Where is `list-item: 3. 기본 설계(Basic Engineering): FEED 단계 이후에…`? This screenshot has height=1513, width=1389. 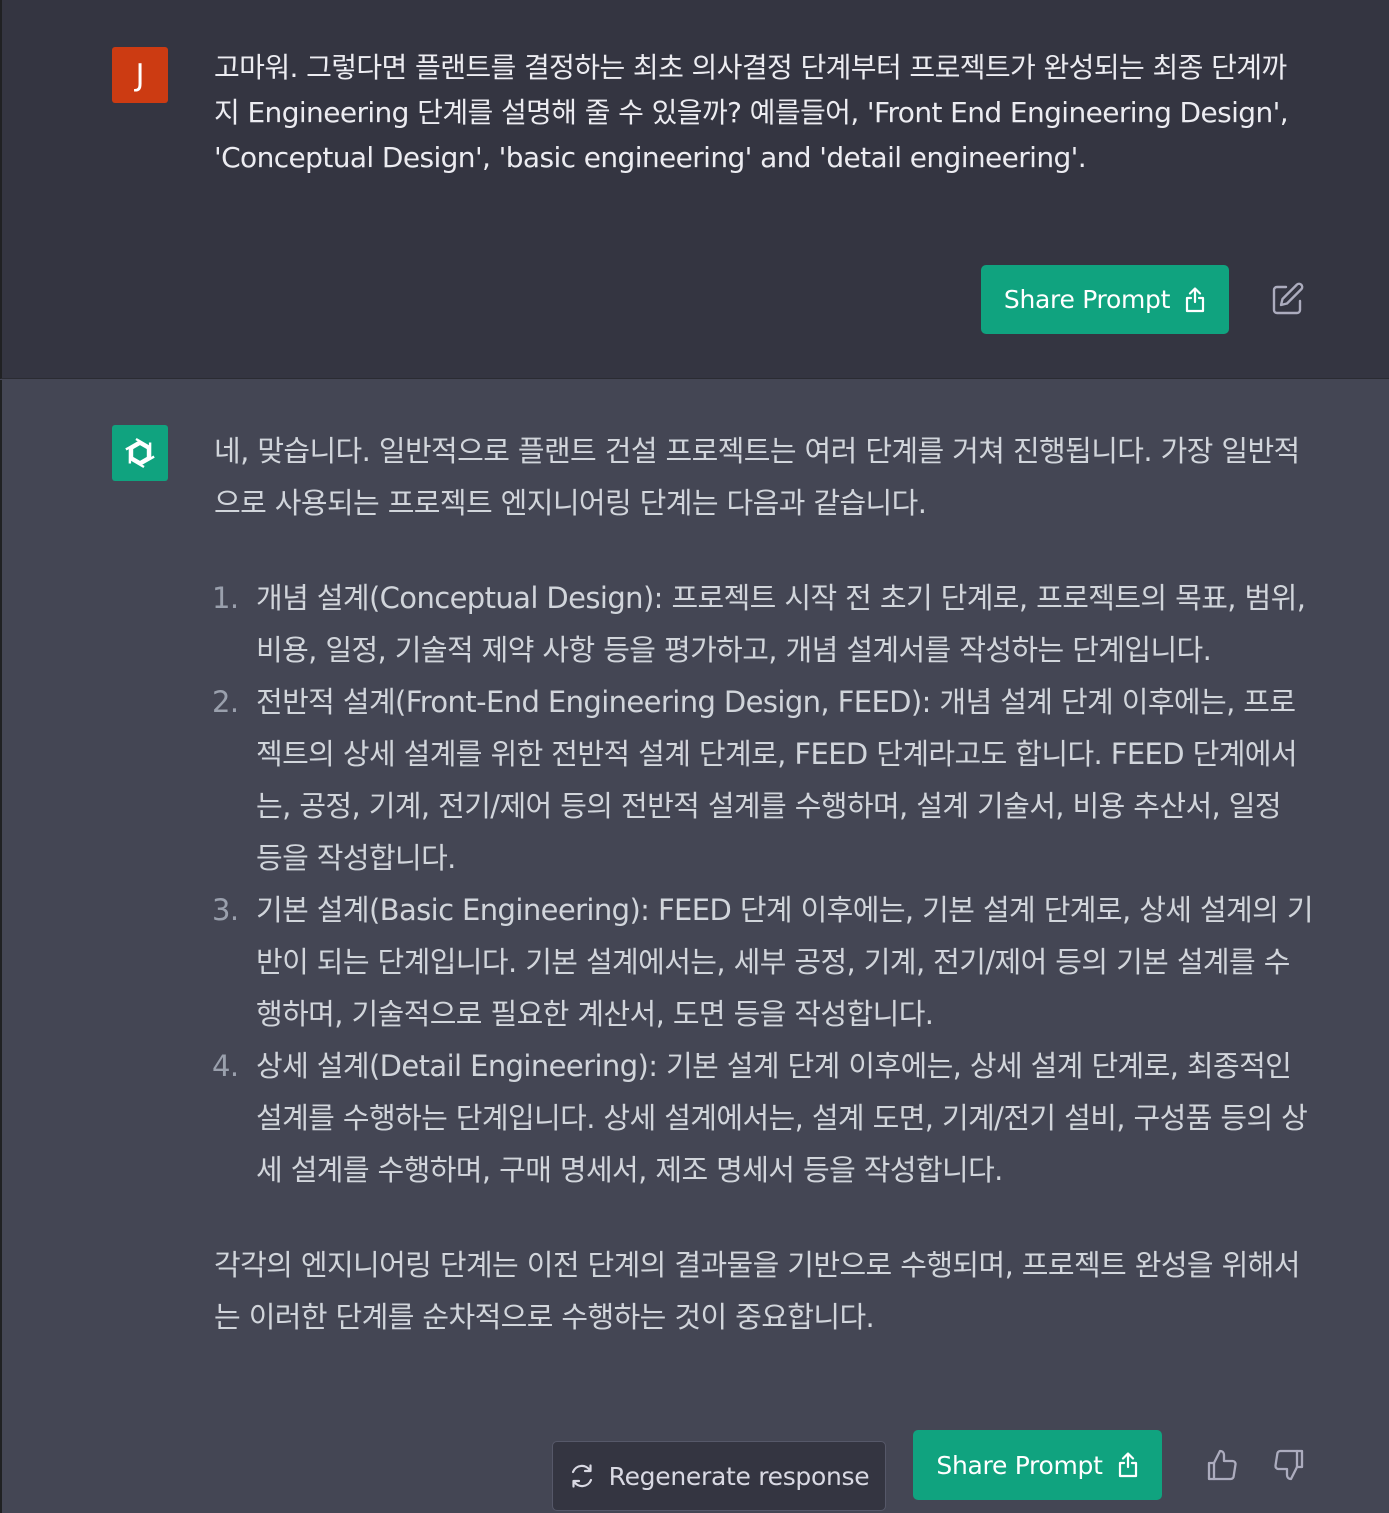
list-item: 3. 기본 설계(Basic Engineering): FEED 단계 이후에… is located at coordinates (763, 962).